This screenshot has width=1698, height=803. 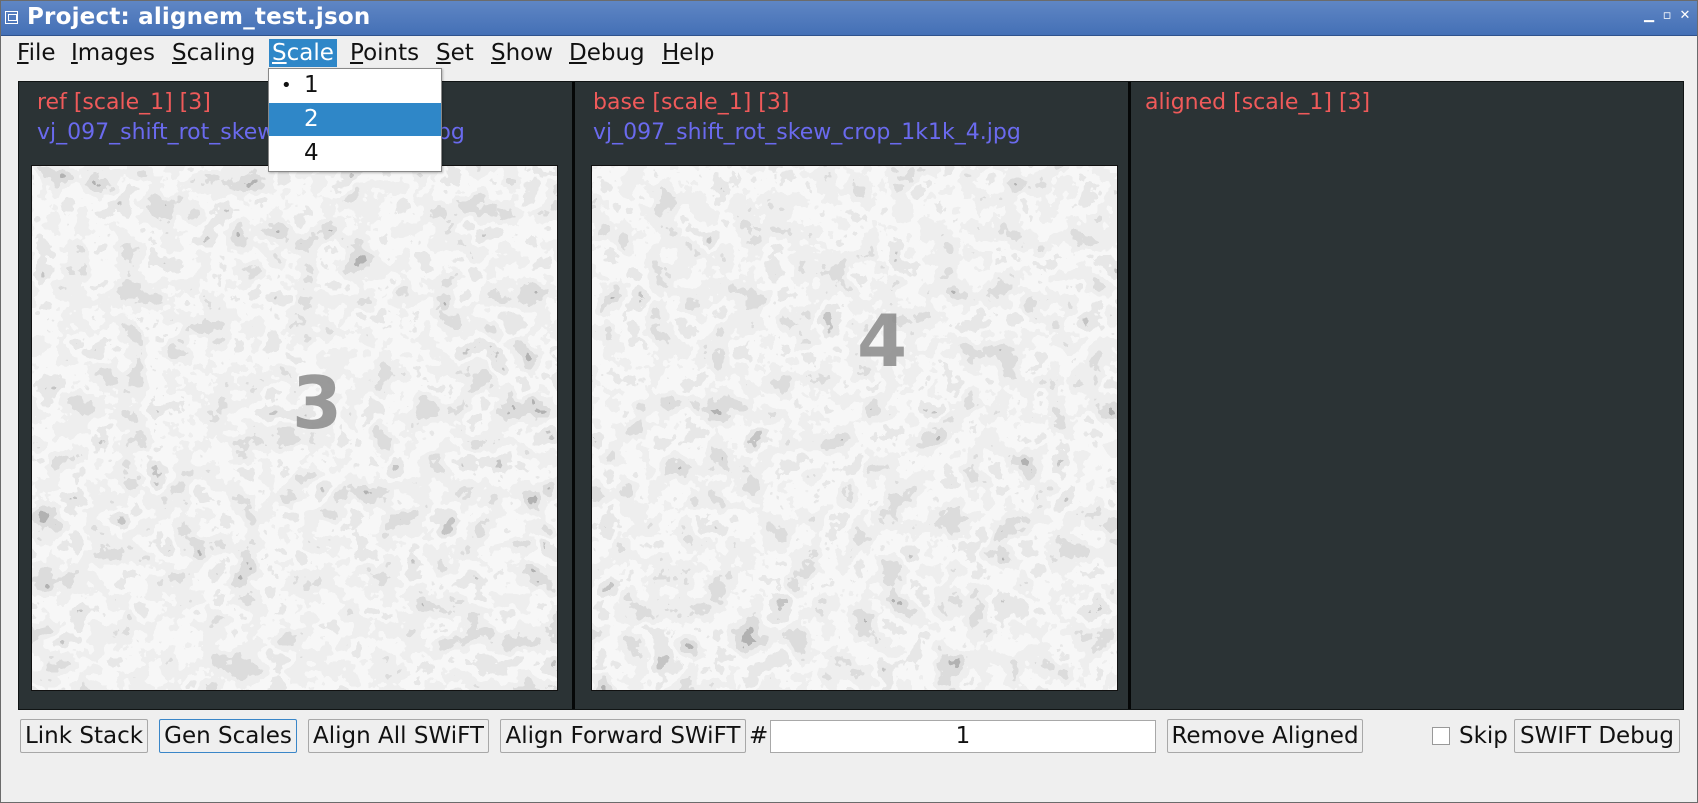 I want to click on close-icon: ✕, so click(x=1685, y=16).